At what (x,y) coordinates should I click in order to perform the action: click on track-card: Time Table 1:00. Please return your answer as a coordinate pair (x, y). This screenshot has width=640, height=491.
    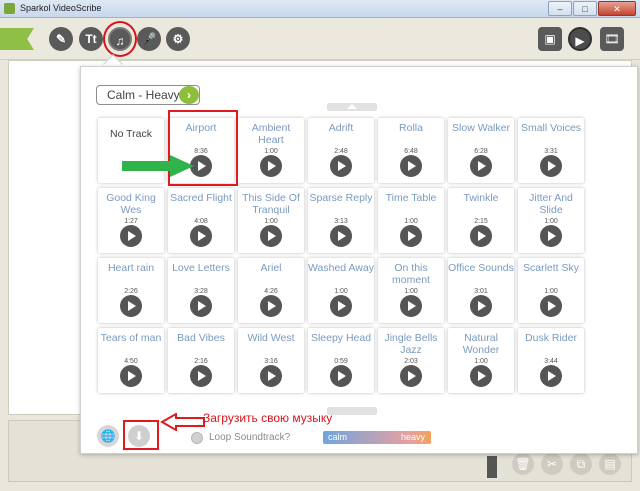
    Looking at the image, I should click on (411, 220).